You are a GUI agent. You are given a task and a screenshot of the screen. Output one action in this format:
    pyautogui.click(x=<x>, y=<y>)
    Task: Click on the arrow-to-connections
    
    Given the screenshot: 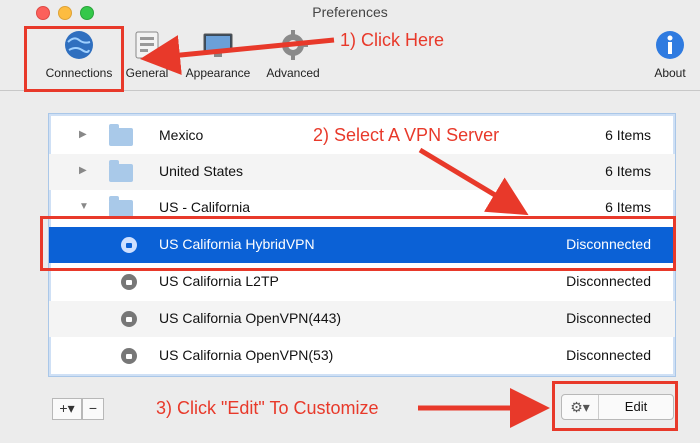 What is the action you would take?
    pyautogui.click(x=237, y=55)
    